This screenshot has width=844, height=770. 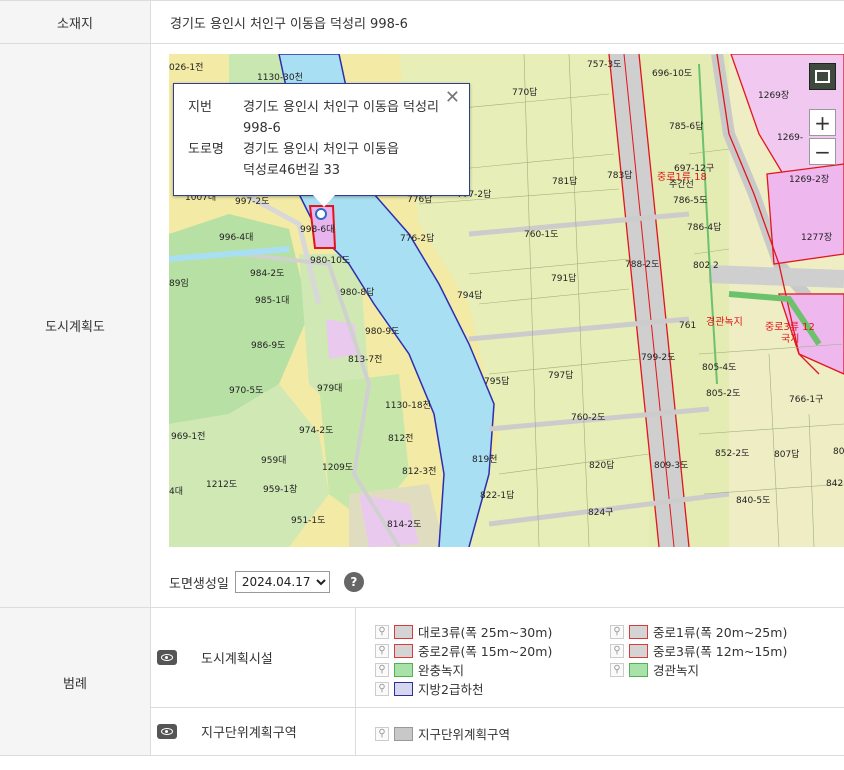 What do you see at coordinates (485, 651) in the screenshot?
I see `legend-item-label: 중로2류(폭 15m~20m)` at bounding box center [485, 651].